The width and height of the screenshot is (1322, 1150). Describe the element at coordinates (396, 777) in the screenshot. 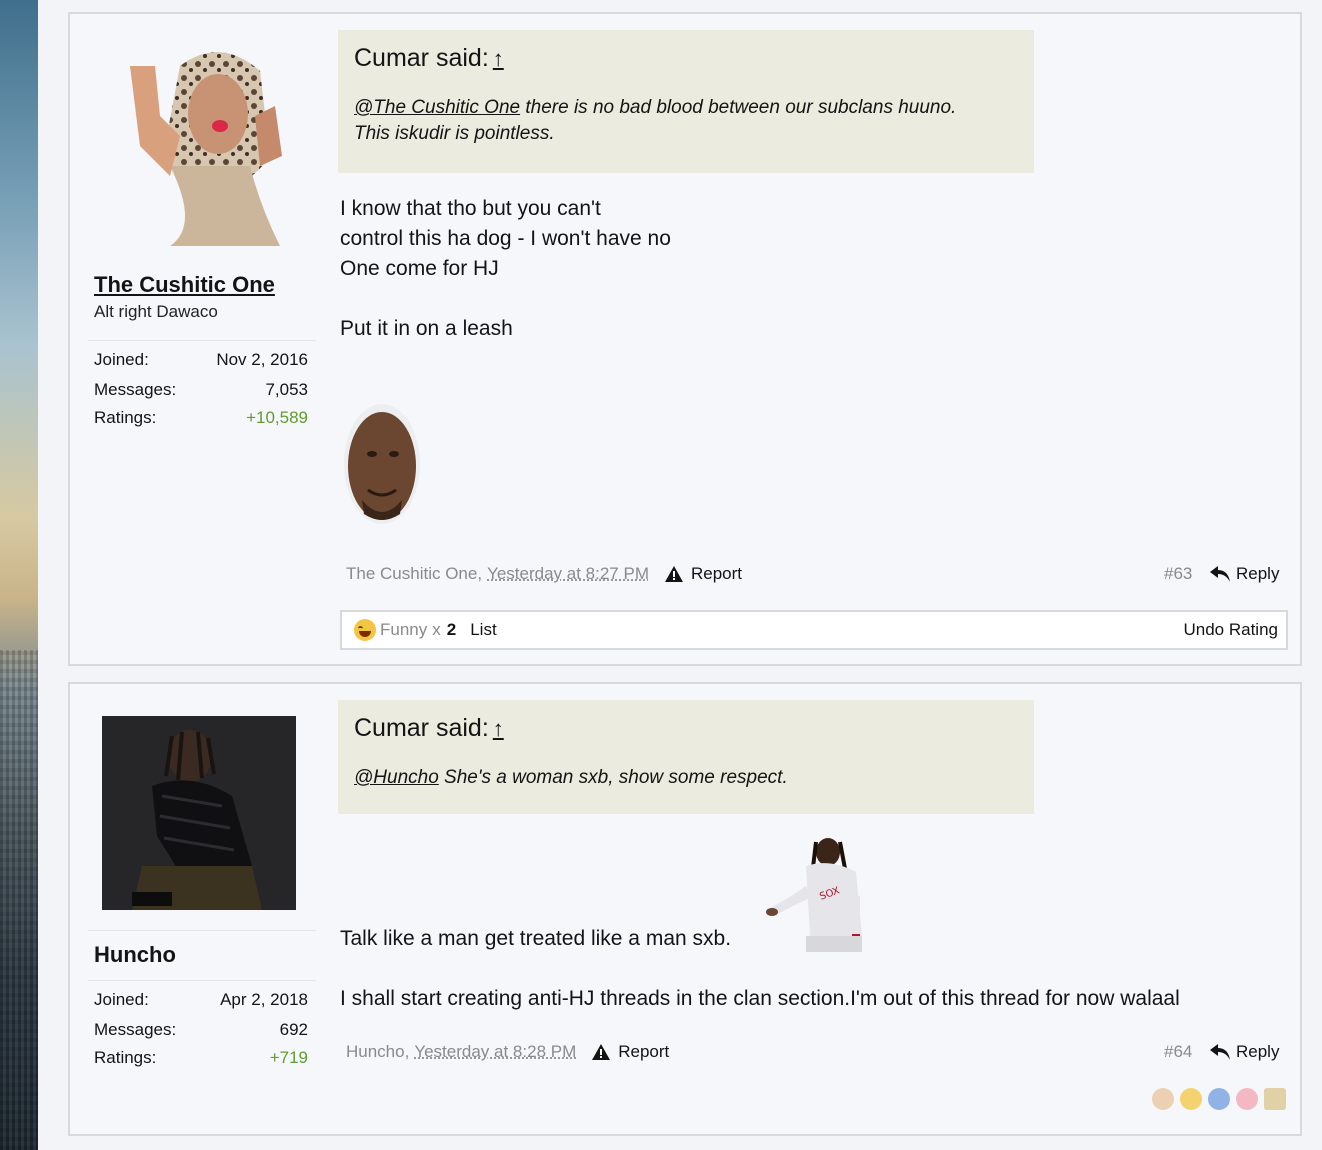

I see `user-mention: @Huncho` at that location.